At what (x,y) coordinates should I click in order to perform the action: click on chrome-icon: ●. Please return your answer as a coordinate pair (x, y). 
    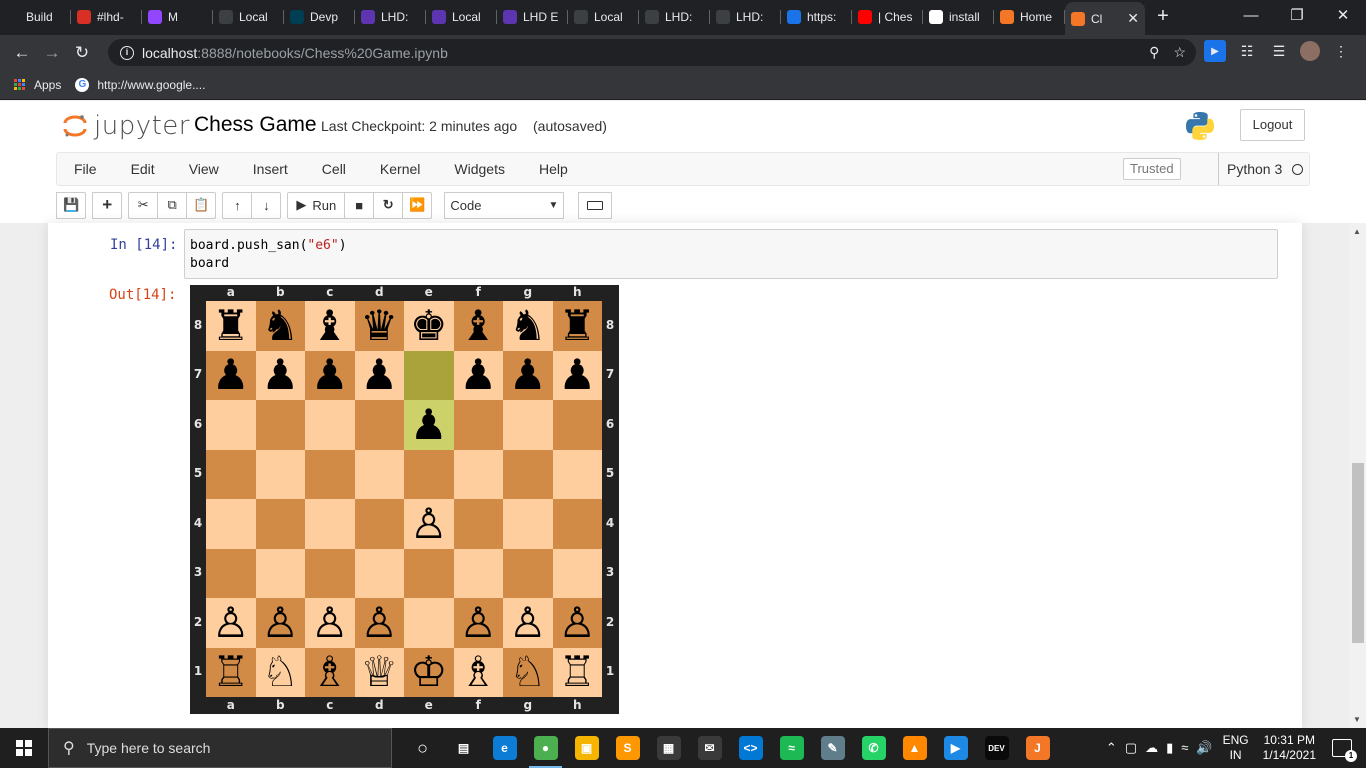
    Looking at the image, I should click on (545, 748).